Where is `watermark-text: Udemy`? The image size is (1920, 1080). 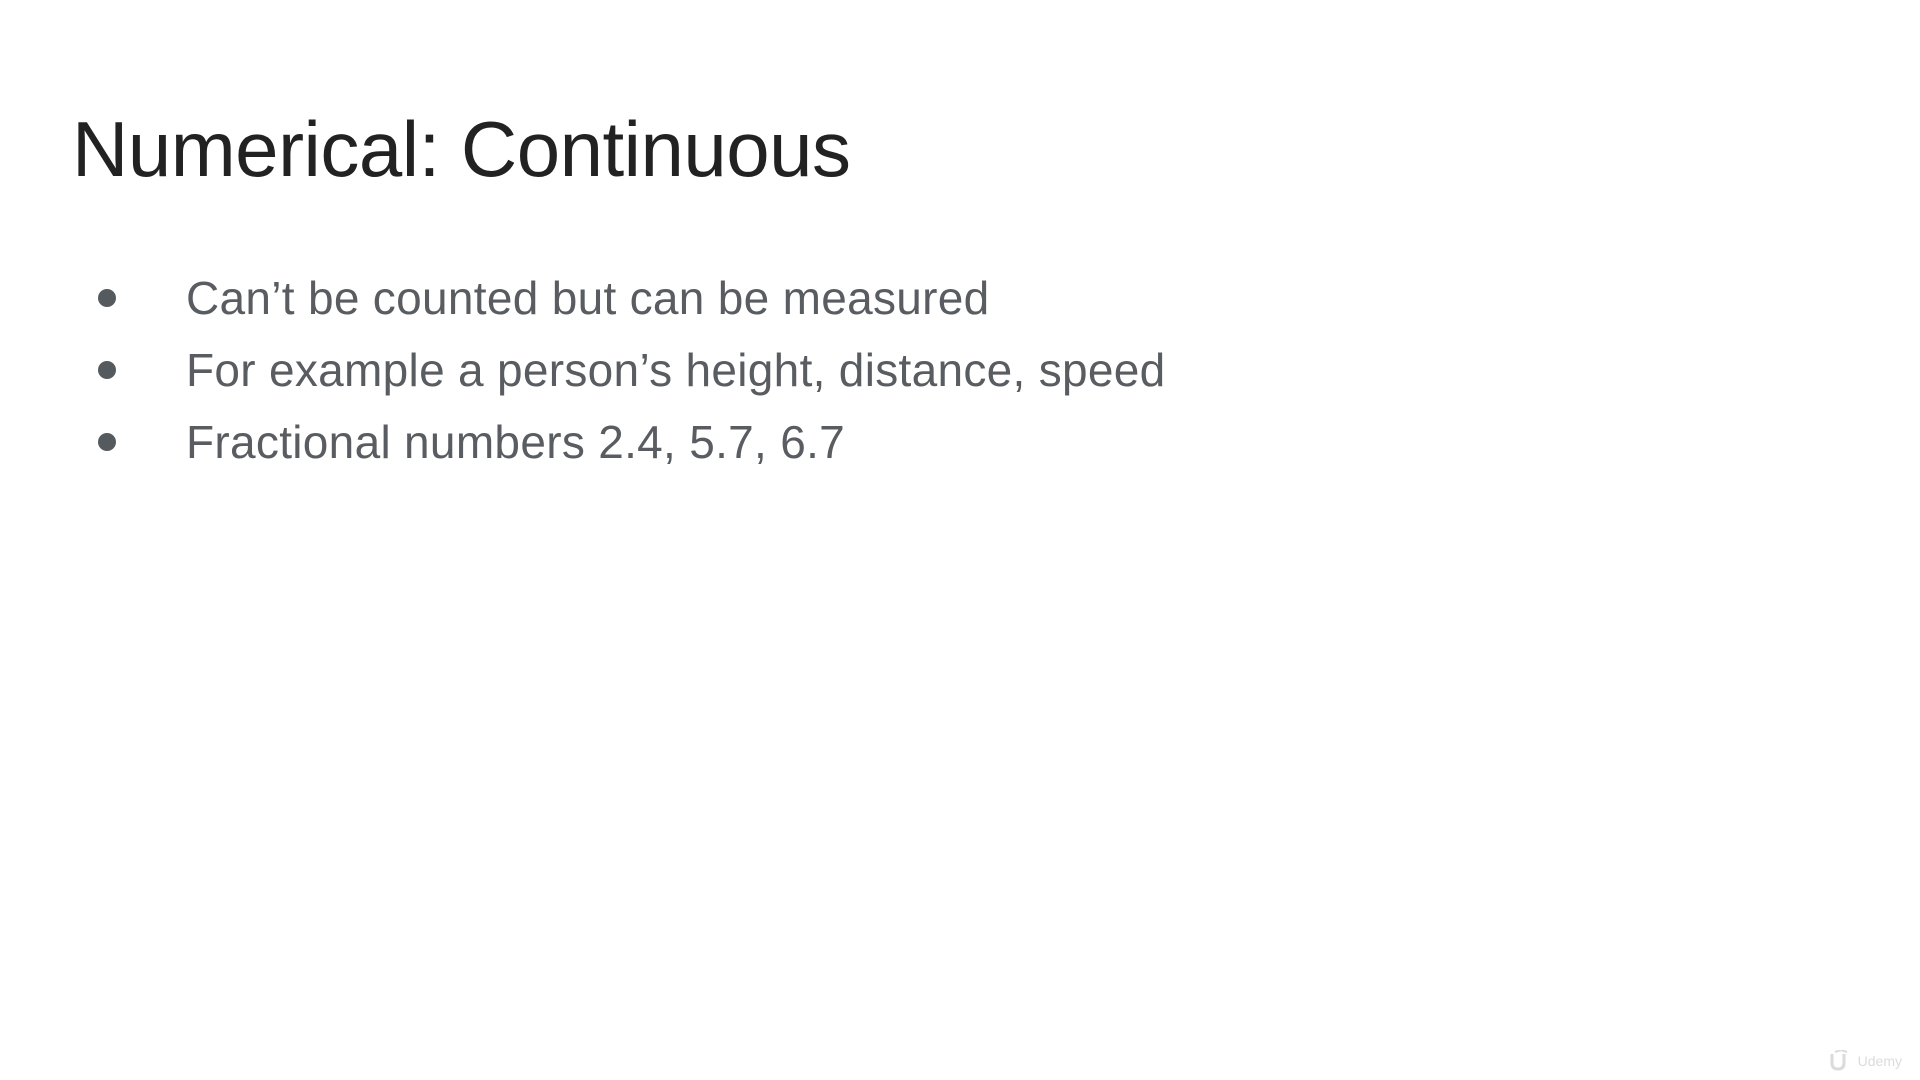
watermark-text: Udemy is located at coordinates (1879, 1061).